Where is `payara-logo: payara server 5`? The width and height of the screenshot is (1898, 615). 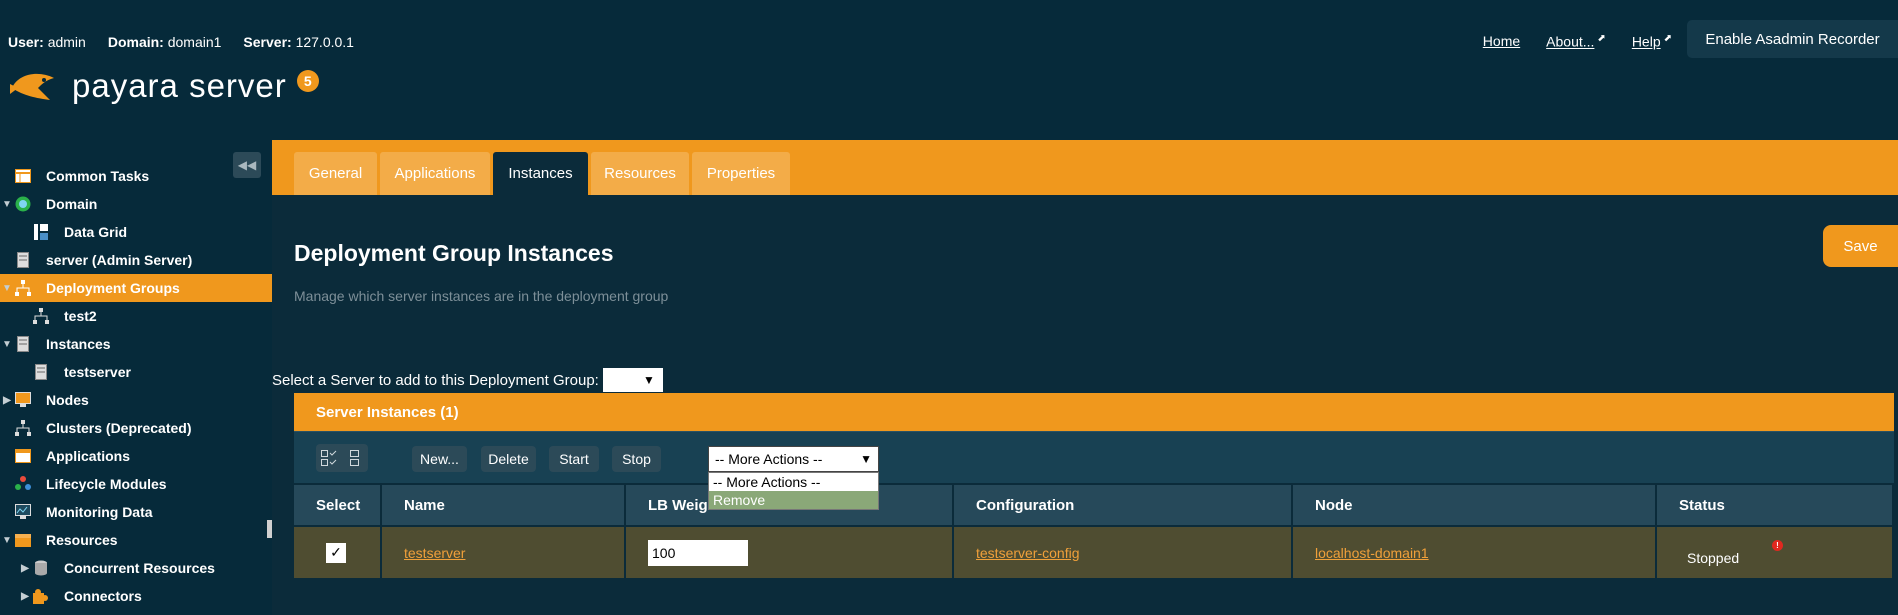 payara-logo: payara server 5 is located at coordinates (163, 86).